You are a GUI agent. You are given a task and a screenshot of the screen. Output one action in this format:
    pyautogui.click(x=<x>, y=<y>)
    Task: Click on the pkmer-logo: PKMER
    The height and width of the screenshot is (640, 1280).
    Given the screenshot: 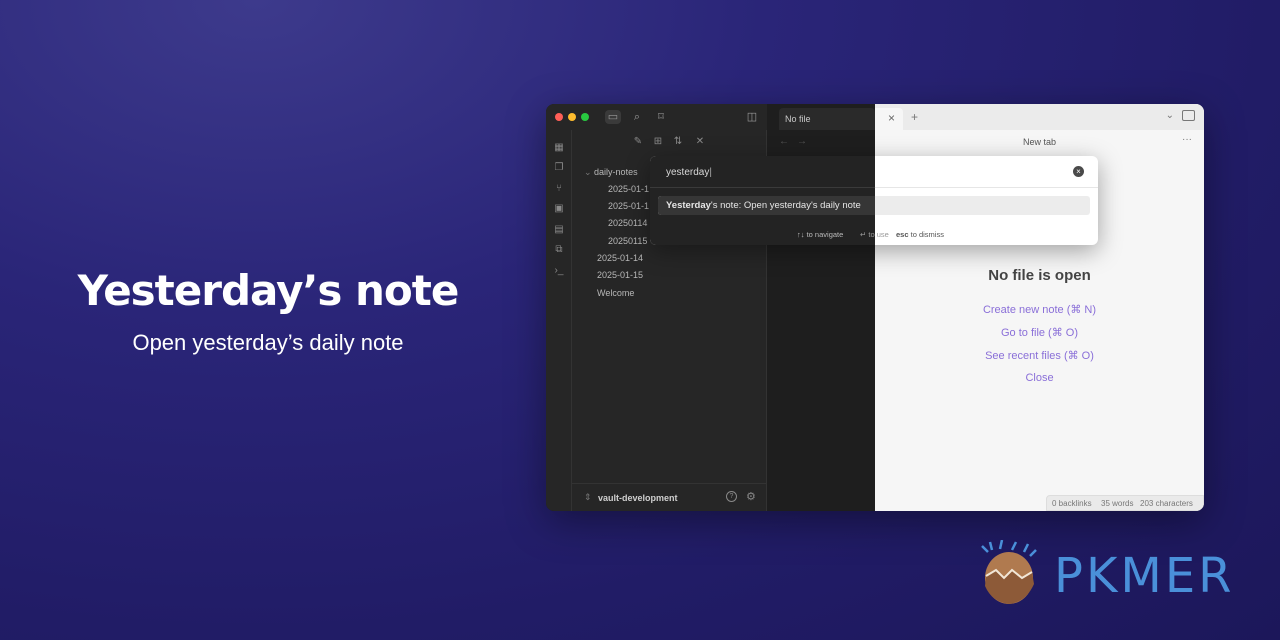 What is the action you would take?
    pyautogui.click(x=1116, y=575)
    